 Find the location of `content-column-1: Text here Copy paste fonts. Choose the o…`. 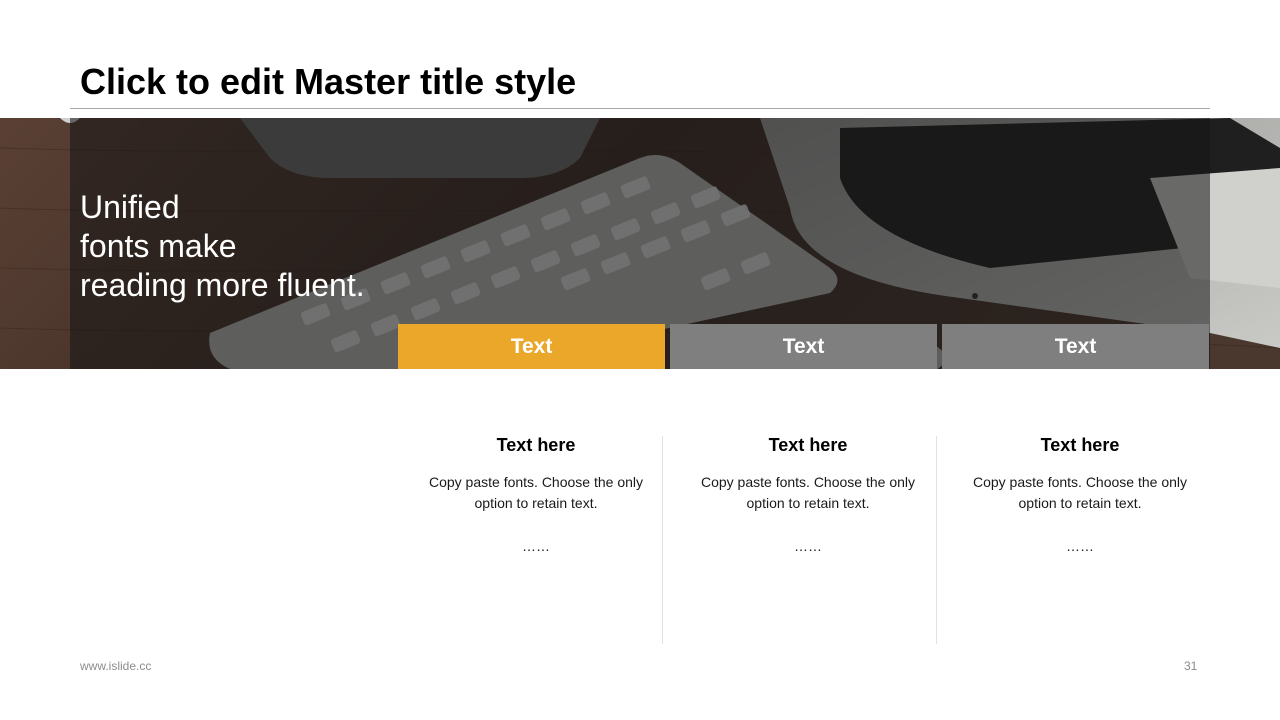

content-column-1: Text here Copy paste fonts. Choose the o… is located at coordinates (536, 494).